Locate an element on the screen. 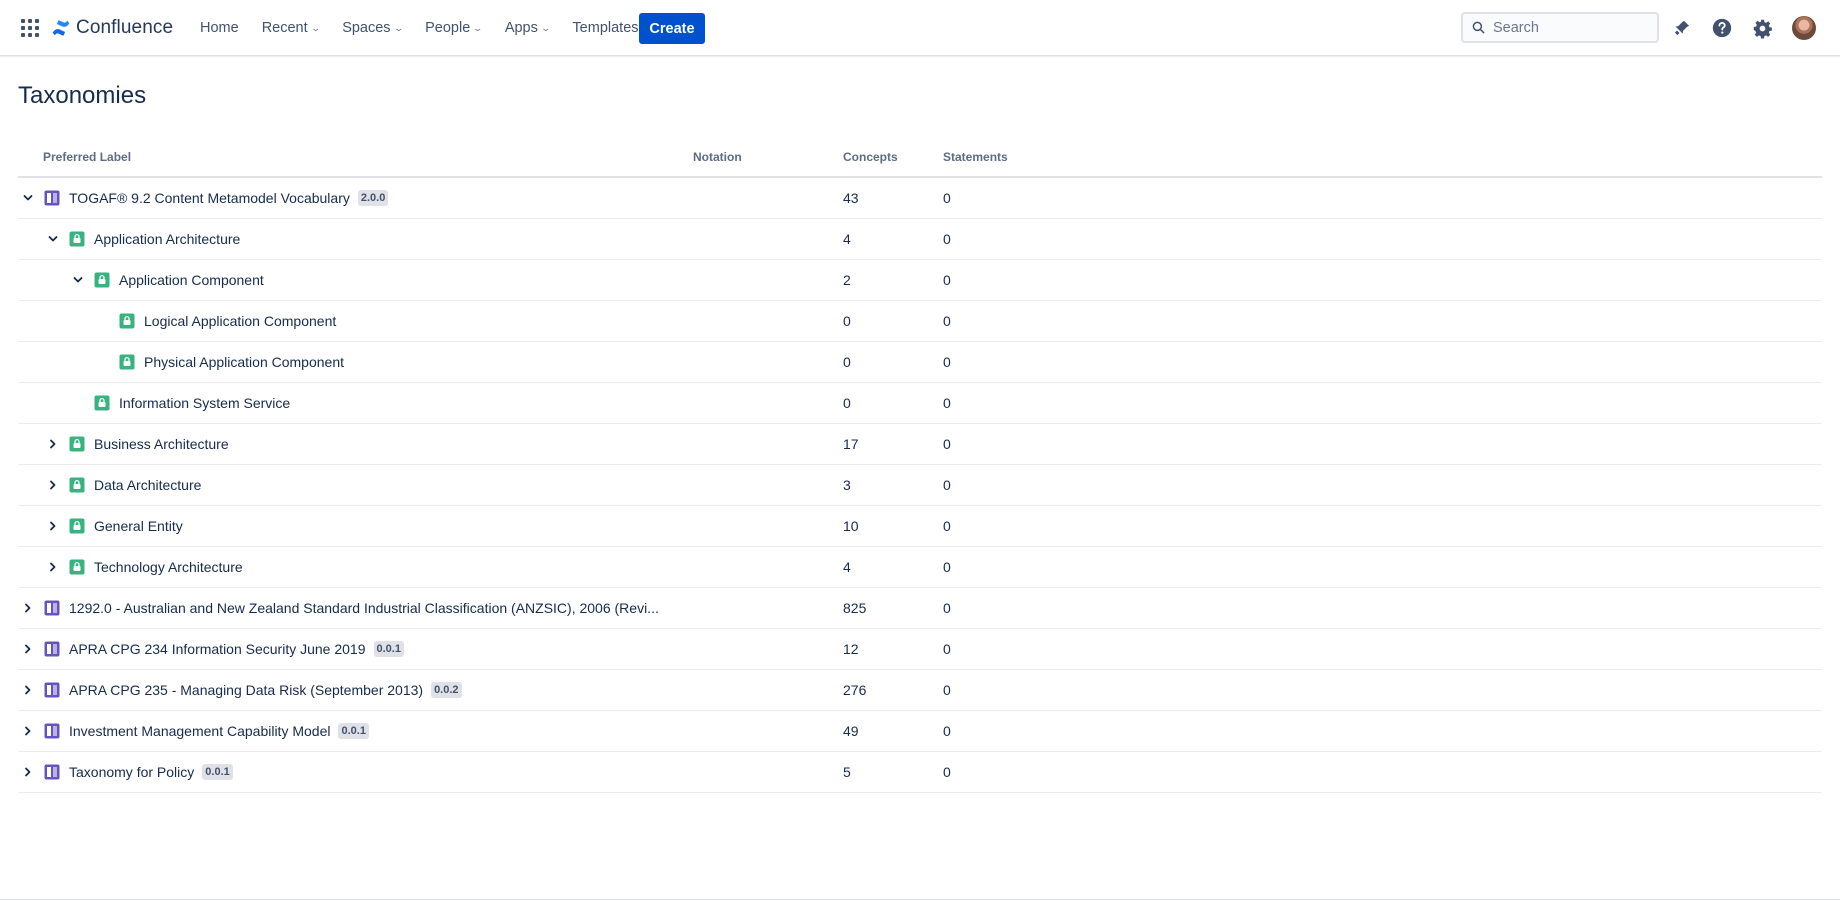  table-row: General Entity 10 0 is located at coordinates (920, 526).